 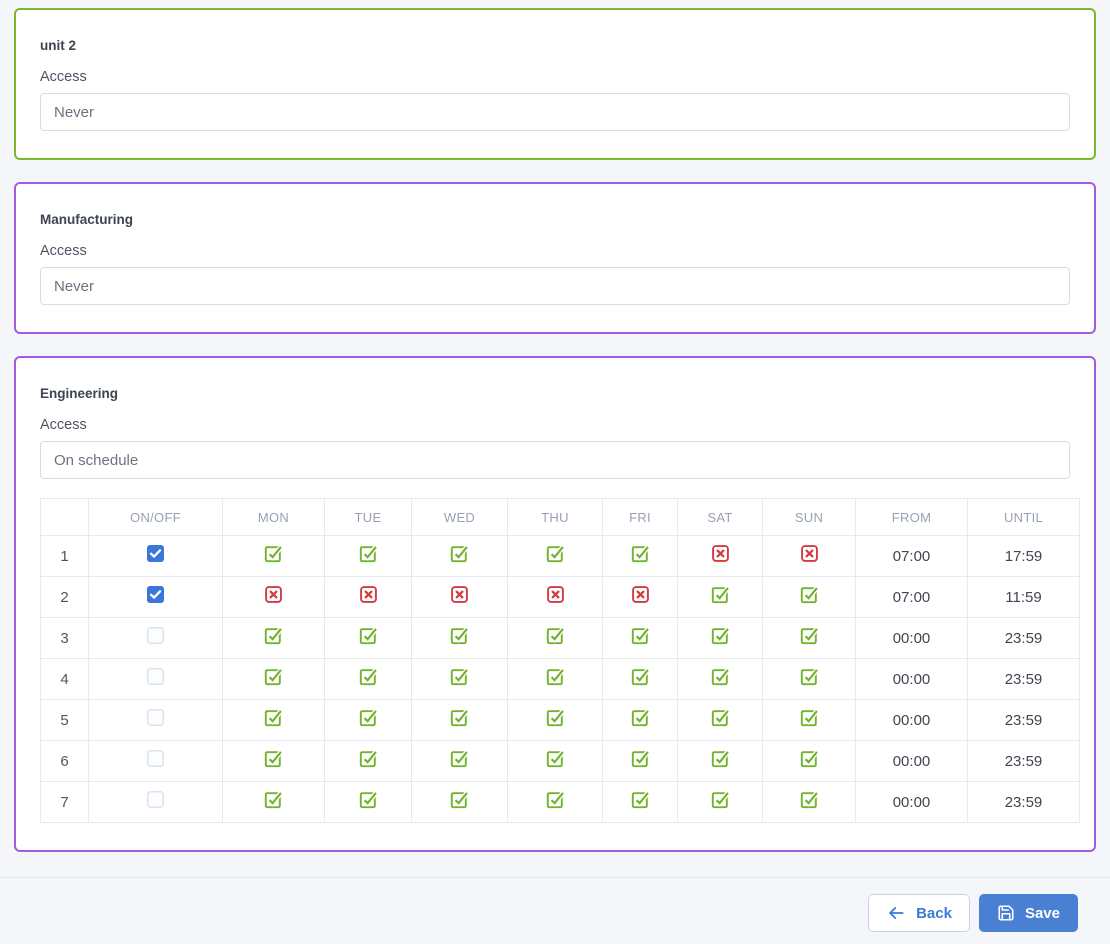 I want to click on schedule-row: 5 00:00 23:59, so click(x=560, y=720).